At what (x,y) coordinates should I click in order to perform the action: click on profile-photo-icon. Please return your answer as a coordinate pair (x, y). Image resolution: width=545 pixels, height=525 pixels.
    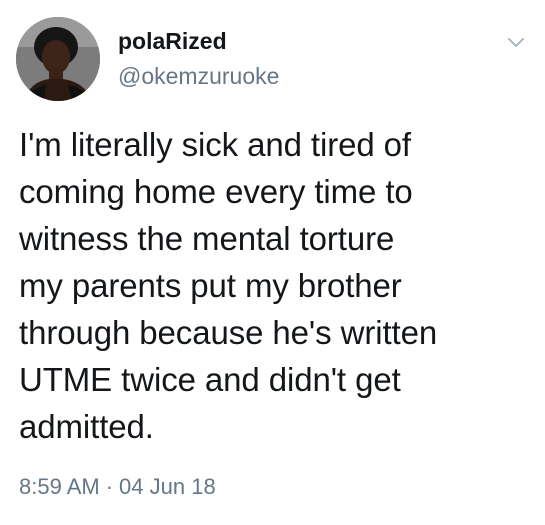
    Looking at the image, I should click on (58, 59).